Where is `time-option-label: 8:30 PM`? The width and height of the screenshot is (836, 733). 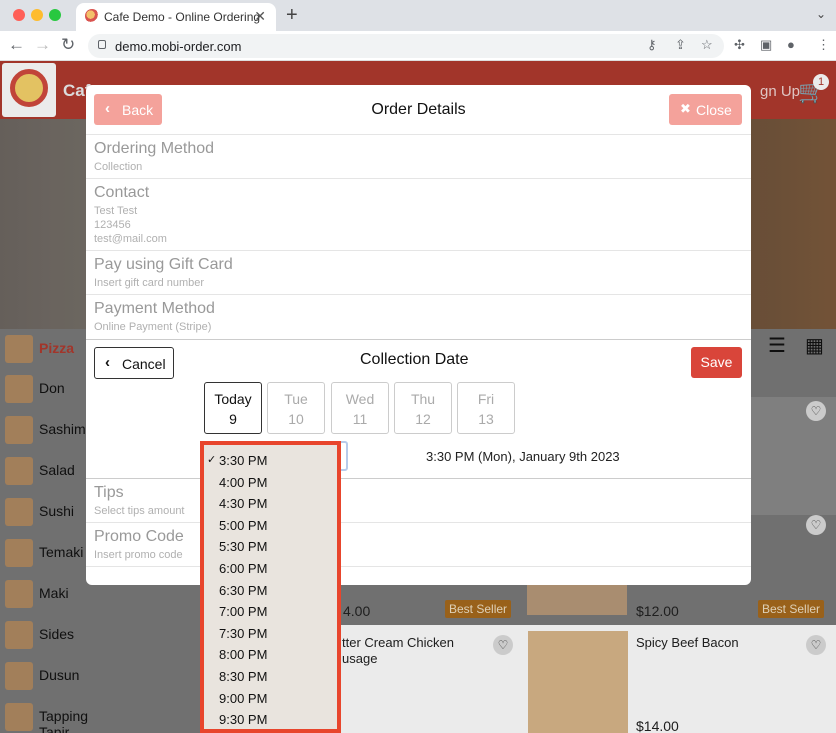
time-option-label: 8:30 PM is located at coordinates (243, 676).